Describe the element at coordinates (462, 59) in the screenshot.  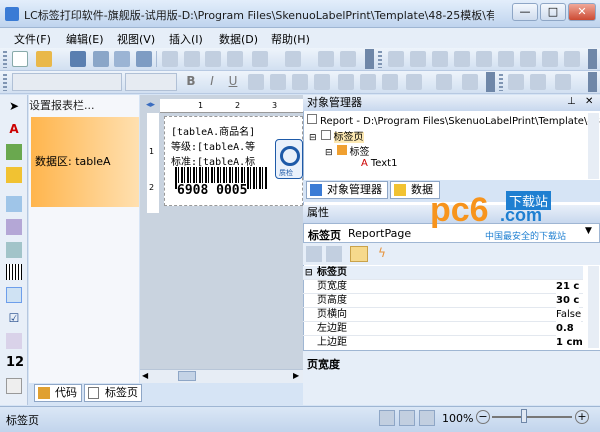
I see `align-top-icon` at that location.